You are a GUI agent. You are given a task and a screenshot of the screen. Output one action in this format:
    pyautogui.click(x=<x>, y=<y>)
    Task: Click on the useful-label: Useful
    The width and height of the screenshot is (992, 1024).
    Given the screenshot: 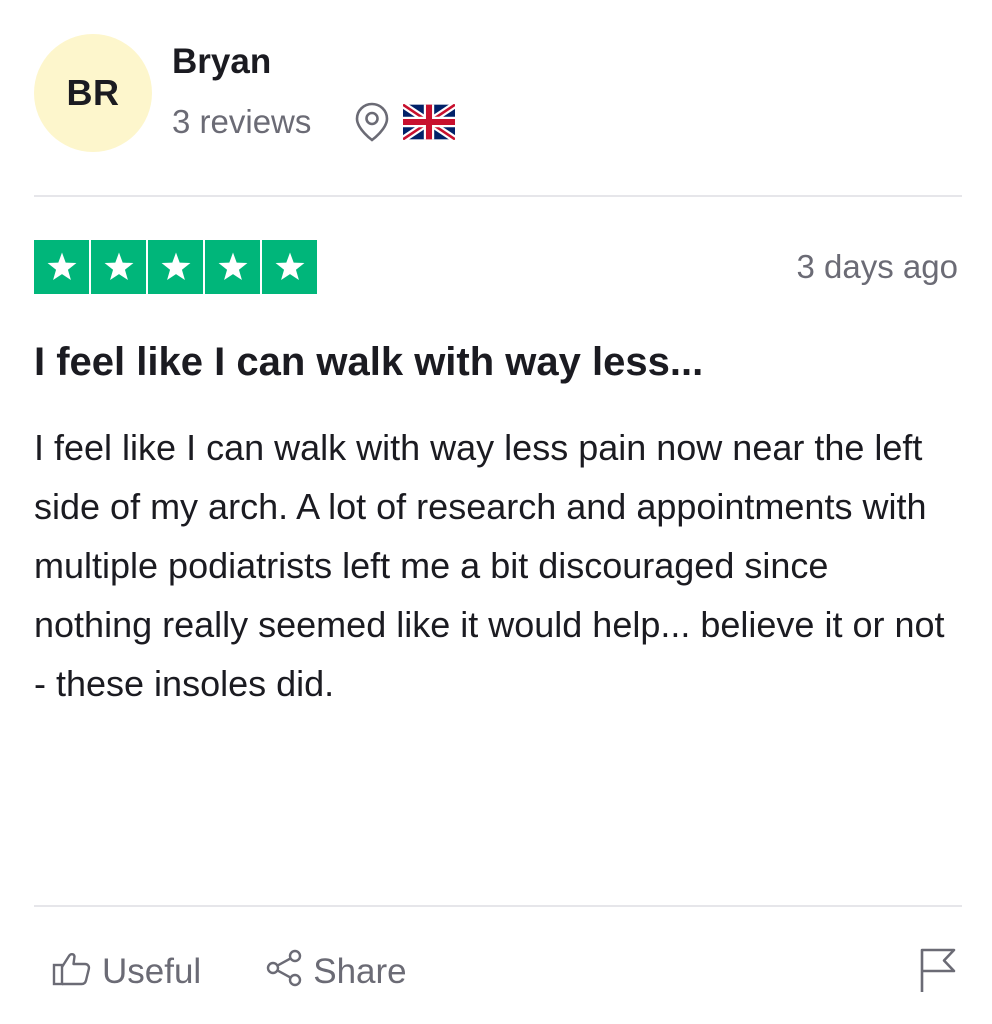 What is the action you would take?
    pyautogui.click(x=152, y=971)
    